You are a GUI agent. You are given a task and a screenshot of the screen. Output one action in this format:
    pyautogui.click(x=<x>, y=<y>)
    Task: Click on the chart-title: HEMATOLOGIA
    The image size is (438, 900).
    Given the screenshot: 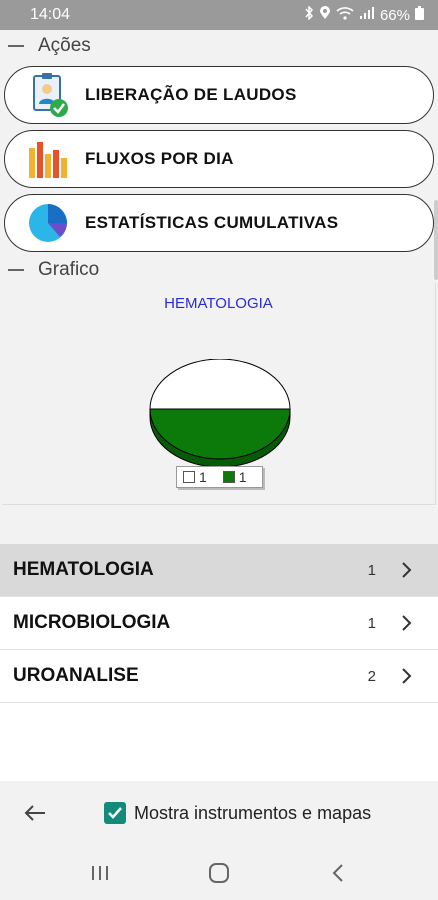 What is the action you would take?
    pyautogui.click(x=218, y=303)
    